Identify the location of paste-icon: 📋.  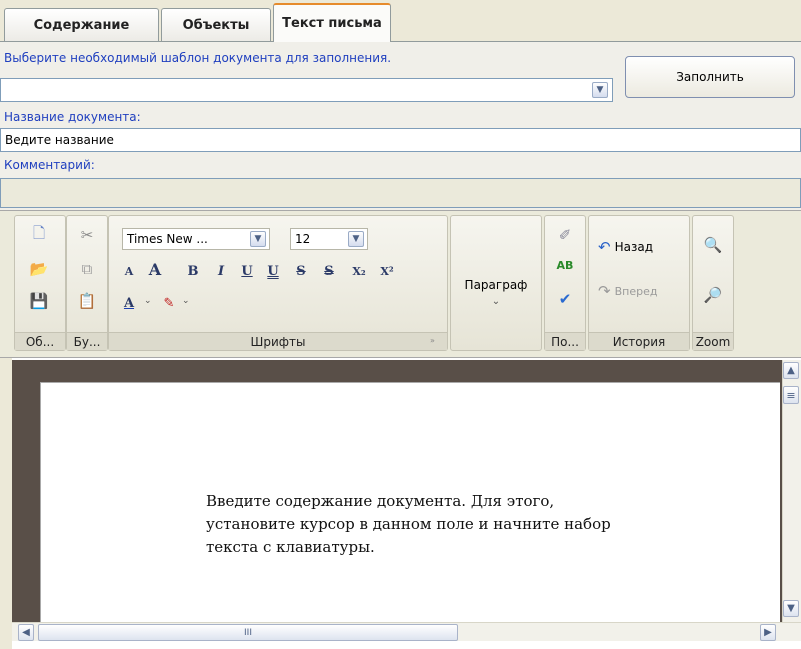
(87, 301).